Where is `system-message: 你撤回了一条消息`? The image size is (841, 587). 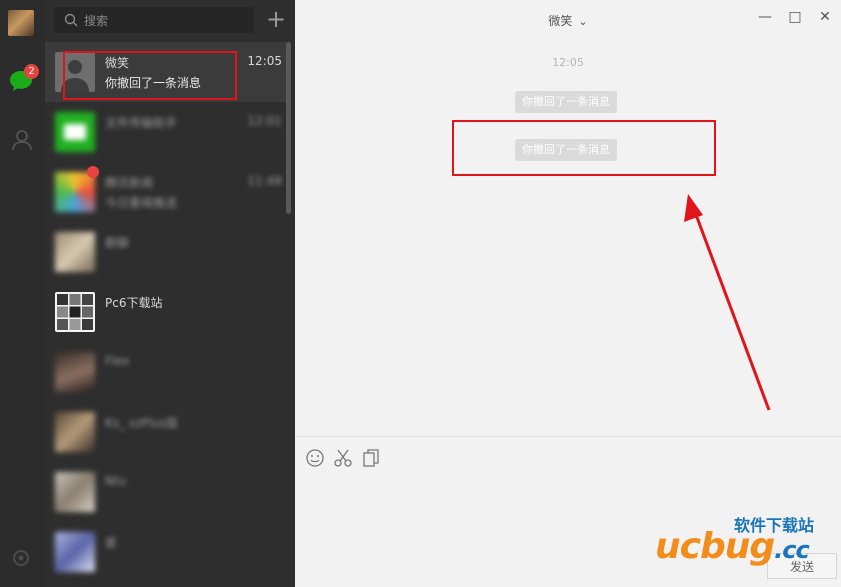 system-message: 你撤回了一条消息 is located at coordinates (566, 102).